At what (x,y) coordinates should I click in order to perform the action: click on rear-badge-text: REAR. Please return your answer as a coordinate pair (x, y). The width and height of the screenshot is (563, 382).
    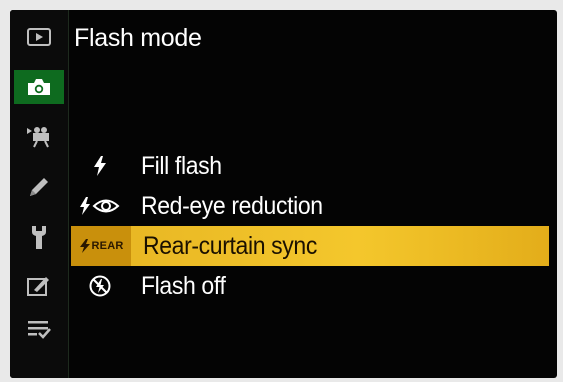
    Looking at the image, I should click on (107, 246).